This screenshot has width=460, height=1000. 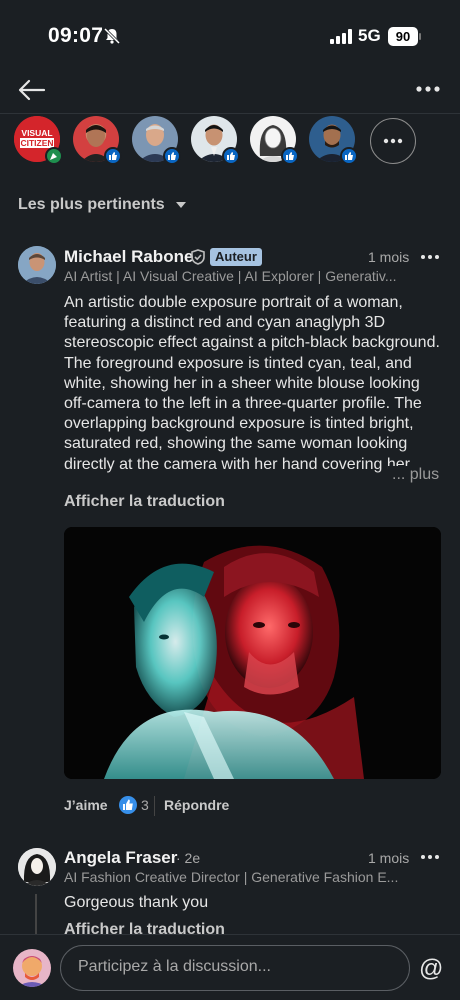 What do you see at coordinates (154, 806) in the screenshot?
I see `divider` at bounding box center [154, 806].